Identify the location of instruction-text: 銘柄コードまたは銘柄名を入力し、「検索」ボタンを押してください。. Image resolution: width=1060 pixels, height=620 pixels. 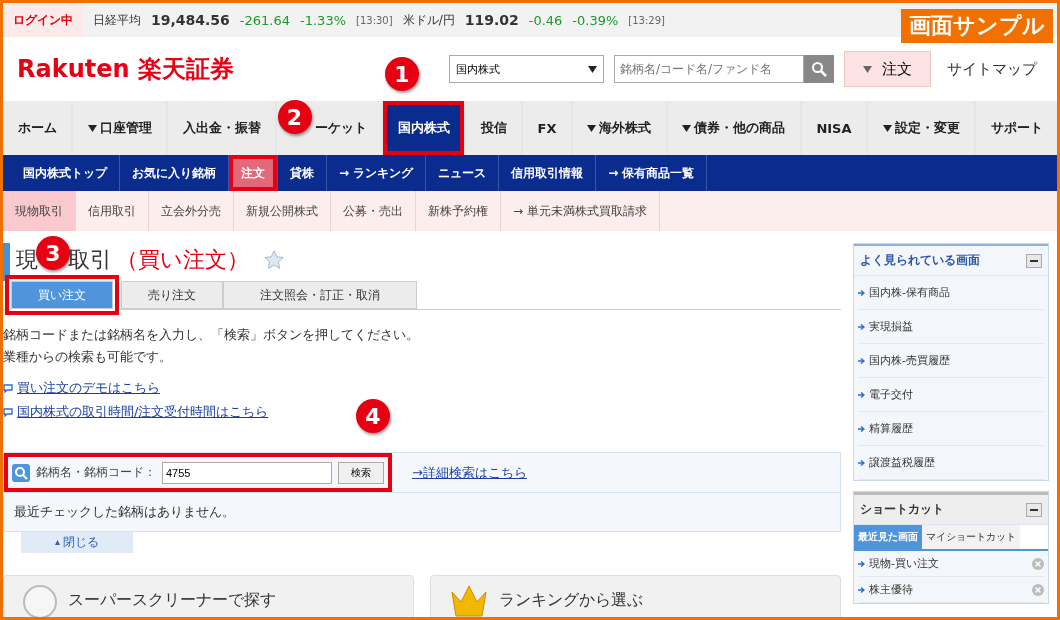
(211, 335).